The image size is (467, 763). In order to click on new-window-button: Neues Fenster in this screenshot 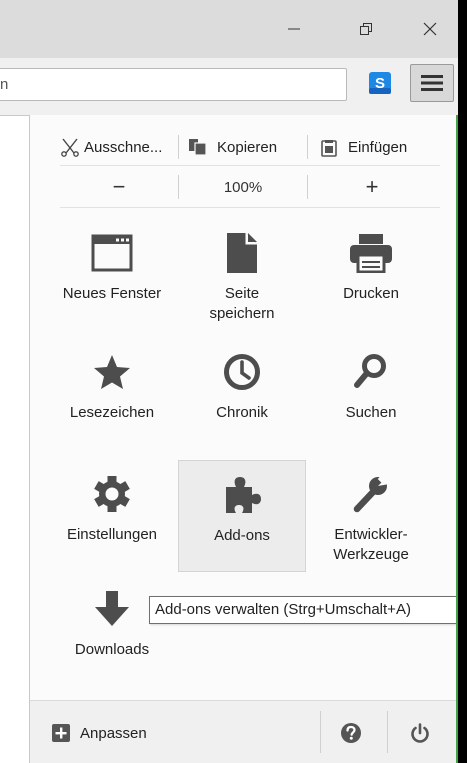, I will do `click(112, 275)`.